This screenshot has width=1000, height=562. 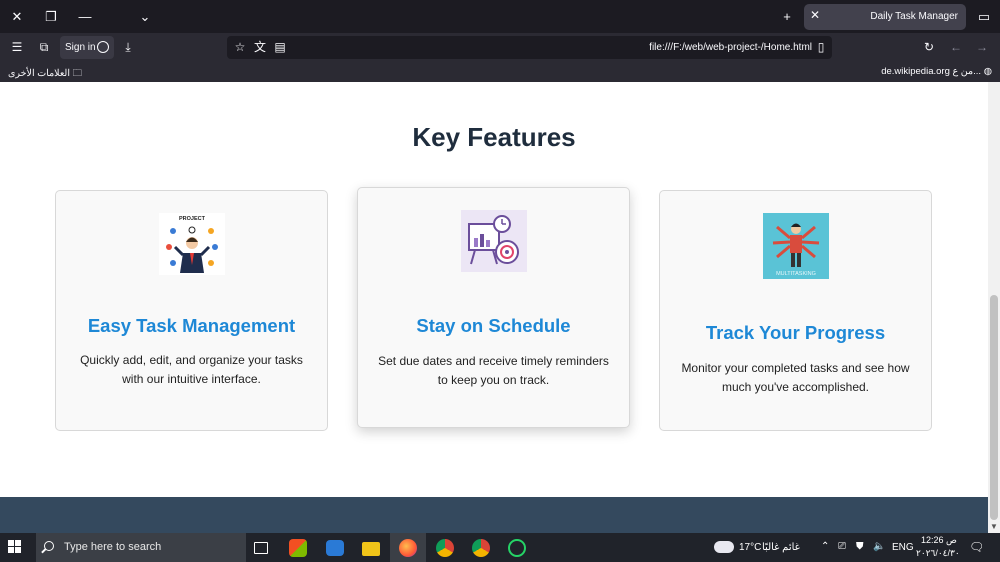 What do you see at coordinates (795, 246) in the screenshot?
I see `multitasking-illustration: MULTITASKING` at bounding box center [795, 246].